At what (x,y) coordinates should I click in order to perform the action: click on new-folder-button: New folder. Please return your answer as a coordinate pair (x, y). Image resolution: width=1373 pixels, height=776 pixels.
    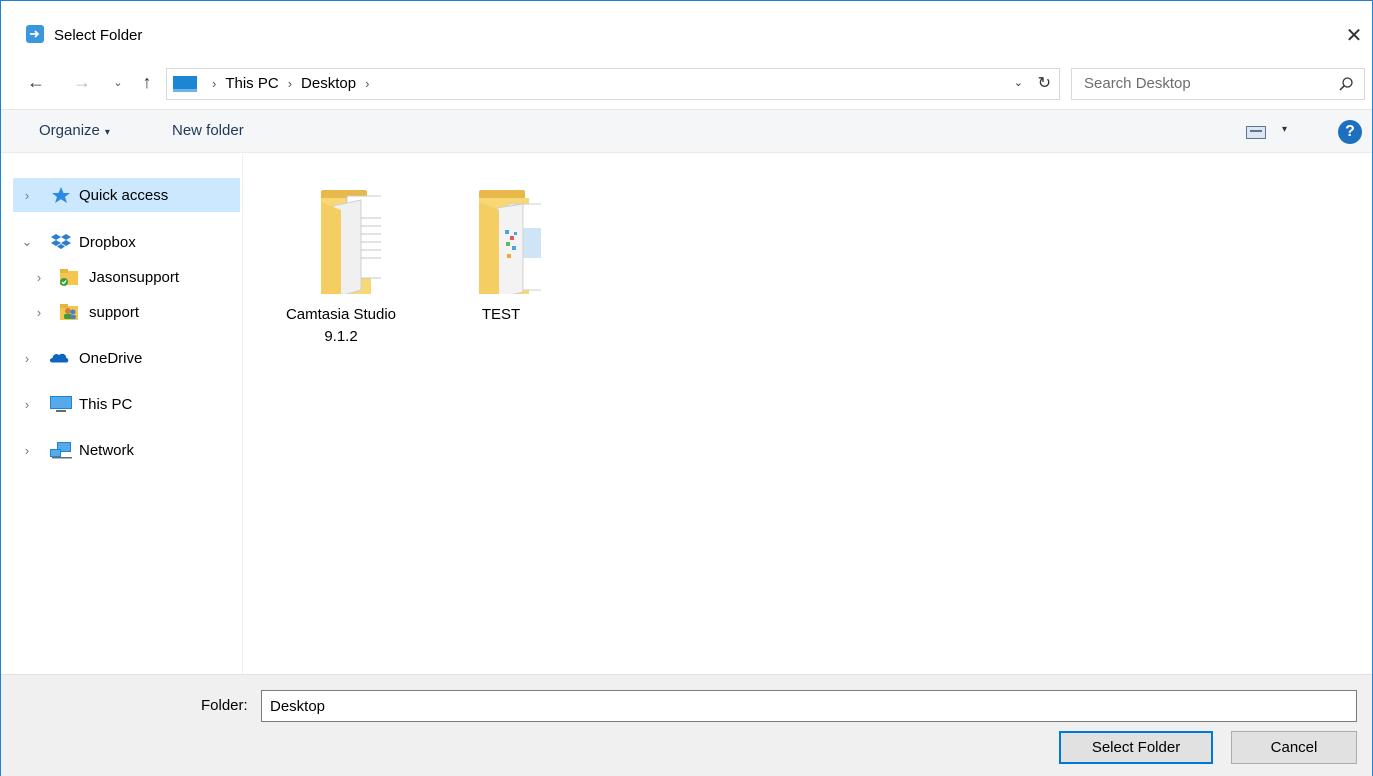
    Looking at the image, I should click on (208, 130).